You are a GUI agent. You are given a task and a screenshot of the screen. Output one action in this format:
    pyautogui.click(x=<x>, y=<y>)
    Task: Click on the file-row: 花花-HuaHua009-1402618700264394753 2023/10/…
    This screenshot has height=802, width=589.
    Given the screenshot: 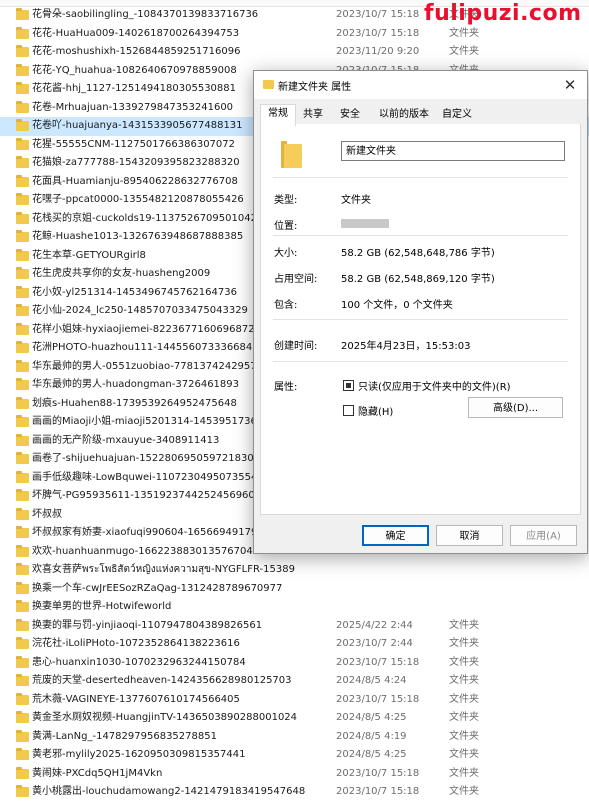 What is the action you would take?
    pyautogui.click(x=294, y=34)
    